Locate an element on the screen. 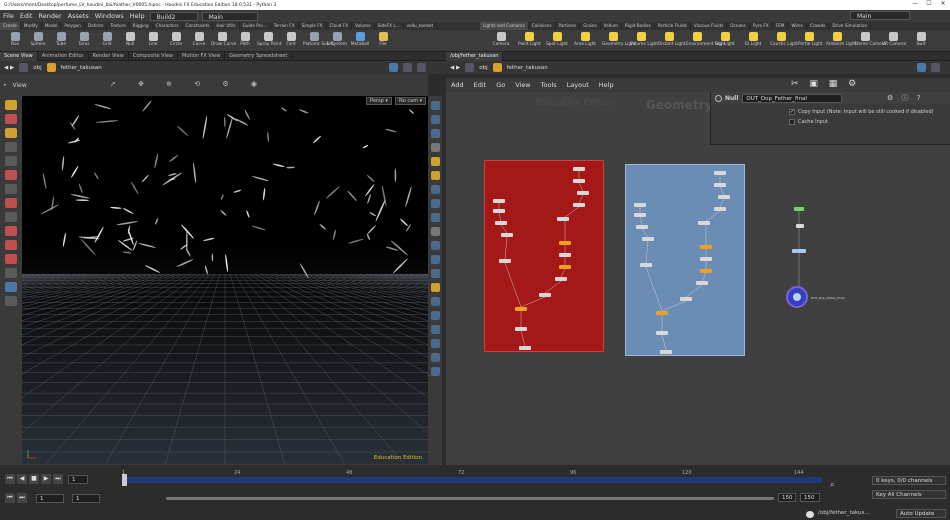  jump-end-button: ⏭ is located at coordinates (58, 479).